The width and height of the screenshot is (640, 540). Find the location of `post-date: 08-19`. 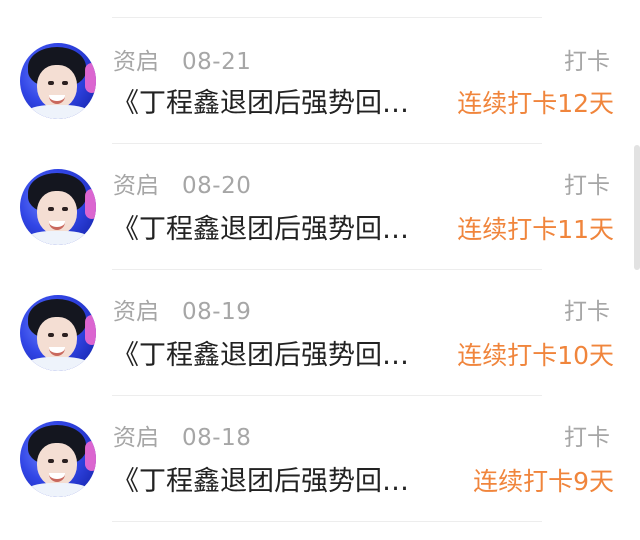

post-date: 08-19 is located at coordinates (217, 312).